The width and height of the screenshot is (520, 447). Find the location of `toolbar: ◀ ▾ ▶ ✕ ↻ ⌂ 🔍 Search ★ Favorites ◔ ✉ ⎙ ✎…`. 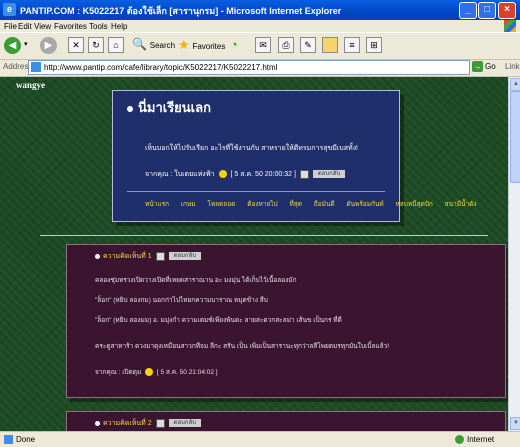

toolbar: ◀ ▾ ▶ ✕ ↻ ⌂ 🔍 Search ★ Favorites ◔ ✉ ⎙ ✎… is located at coordinates (260, 46).